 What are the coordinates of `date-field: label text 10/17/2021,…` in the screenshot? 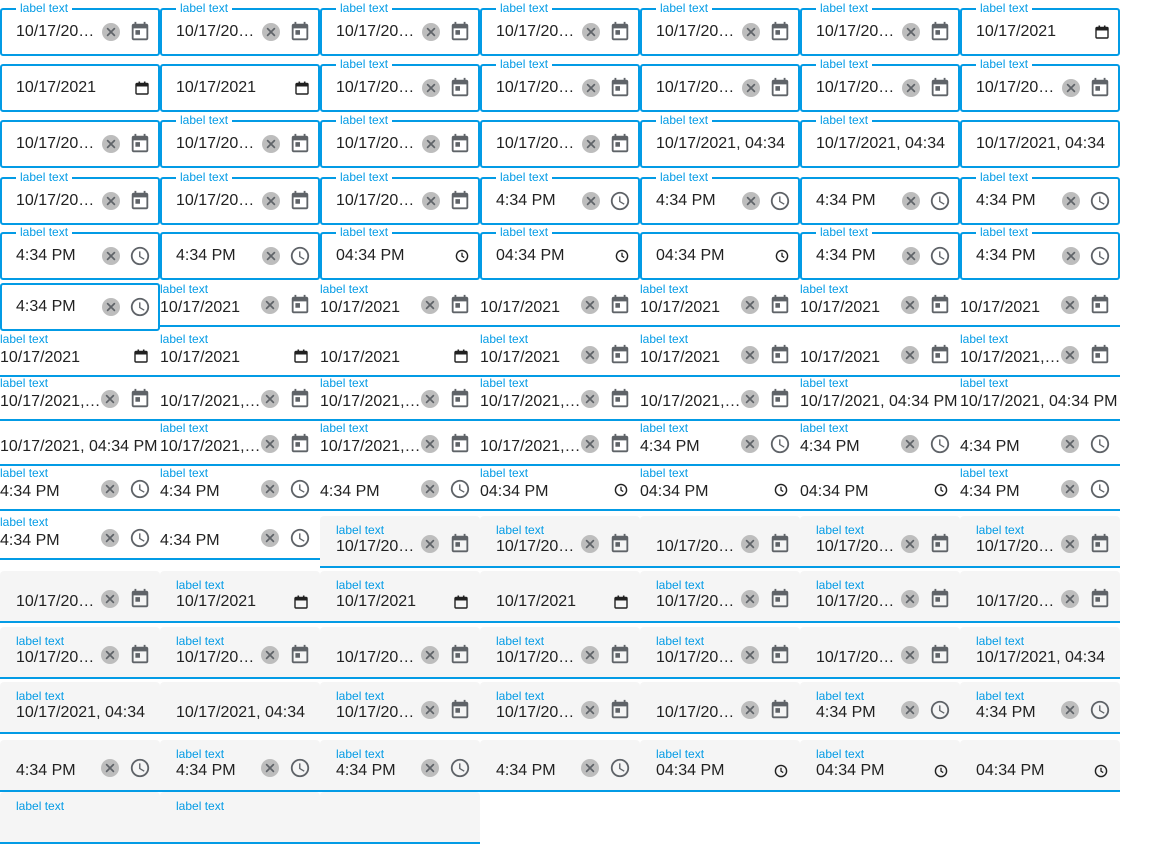 It's located at (560, 399).